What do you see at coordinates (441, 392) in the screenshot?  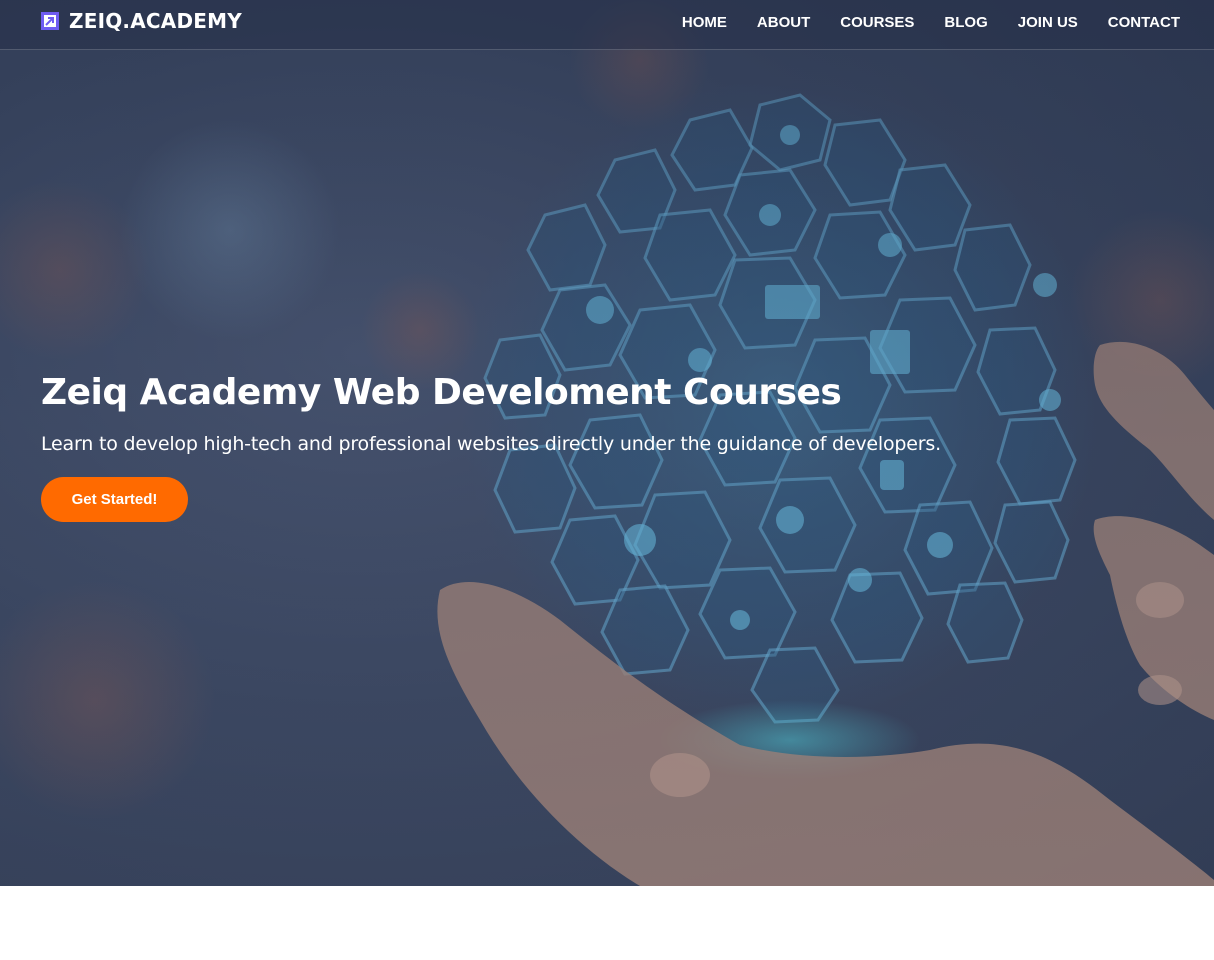 I see `hero-title: Zeiq Academy Web Develoment Courses` at bounding box center [441, 392].